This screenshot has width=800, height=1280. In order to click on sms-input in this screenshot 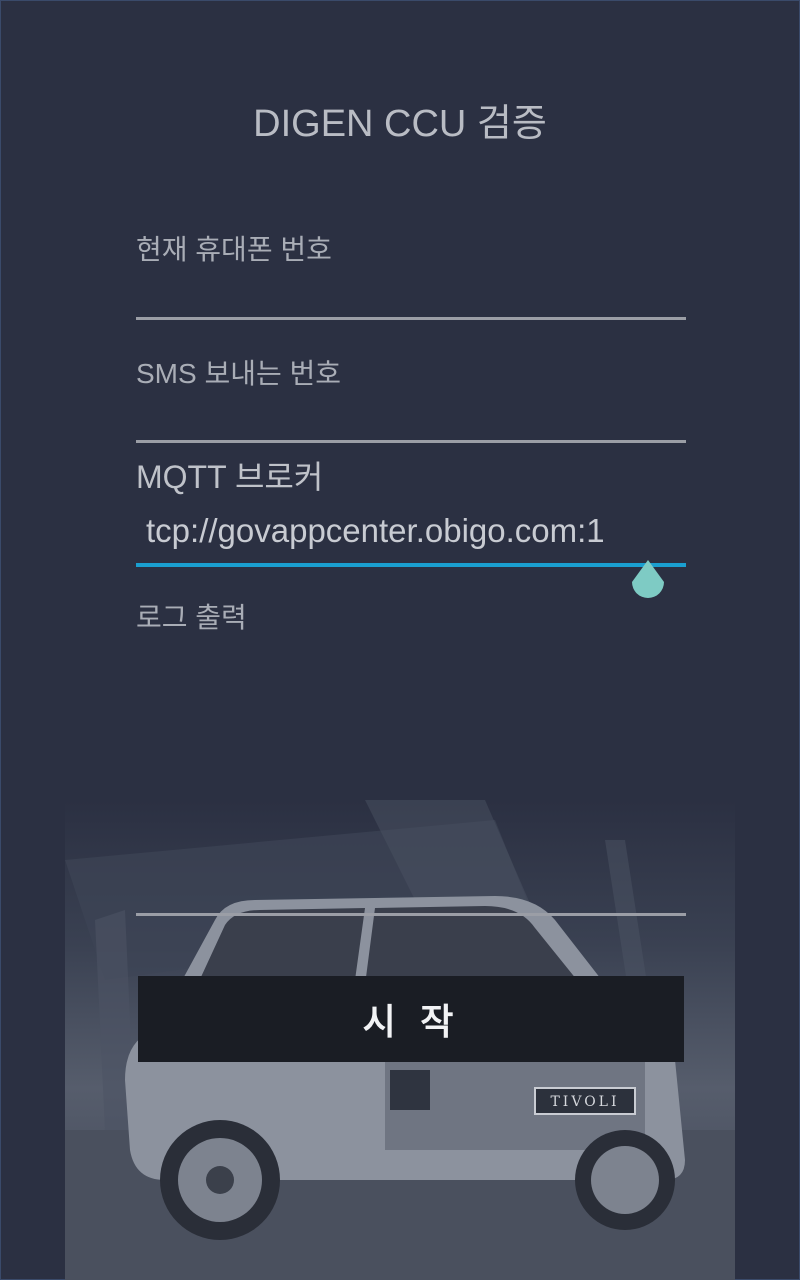, I will do `click(416, 409)`.